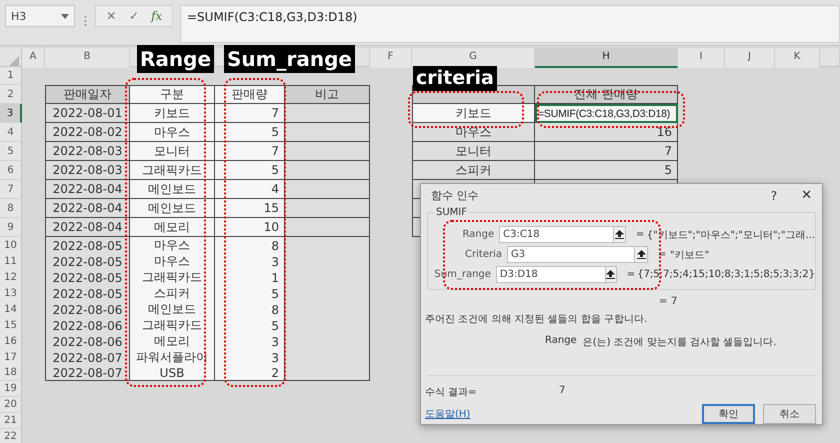  What do you see at coordinates (250, 373) in the screenshot?
I see `table-cell: 2` at bounding box center [250, 373].